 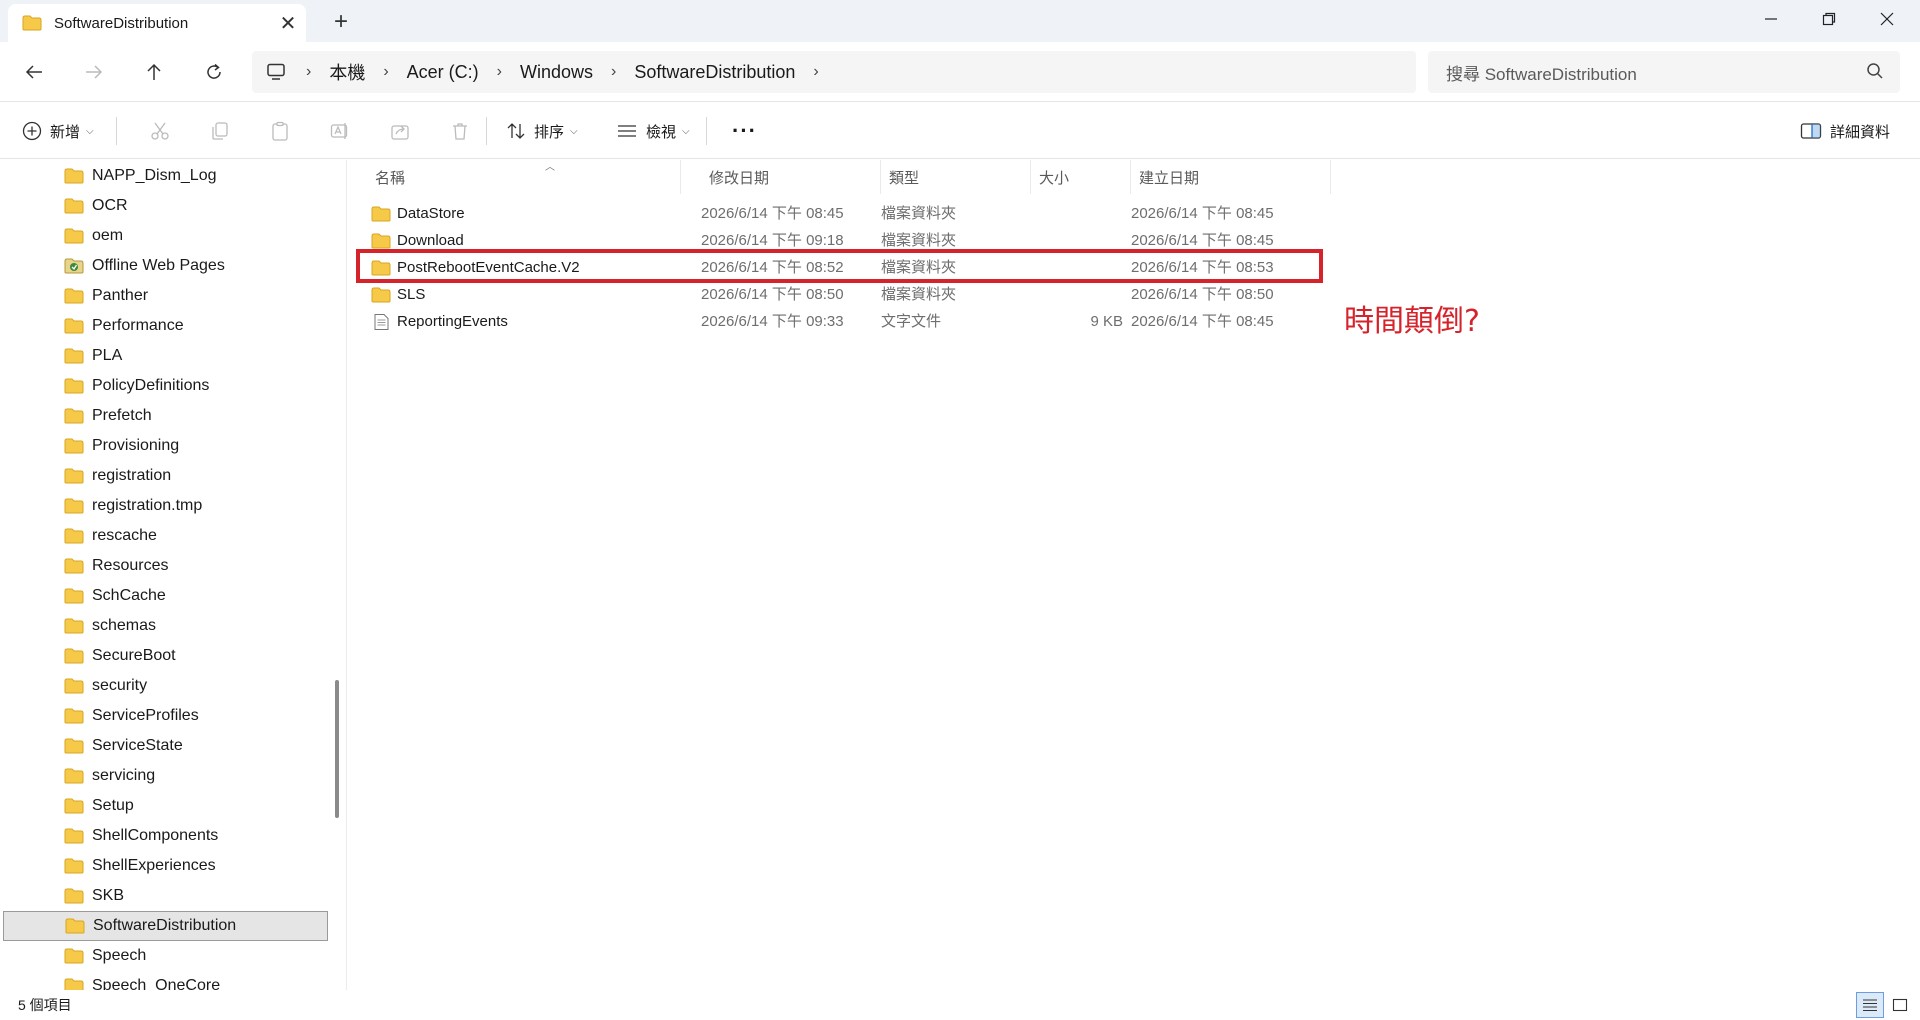 I want to click on forward-button, so click(x=94, y=72).